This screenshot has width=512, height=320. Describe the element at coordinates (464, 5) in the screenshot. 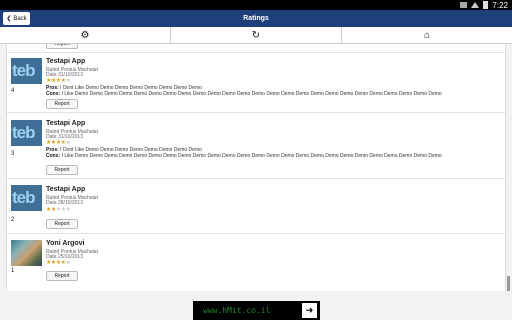

I see `notification-icon` at that location.